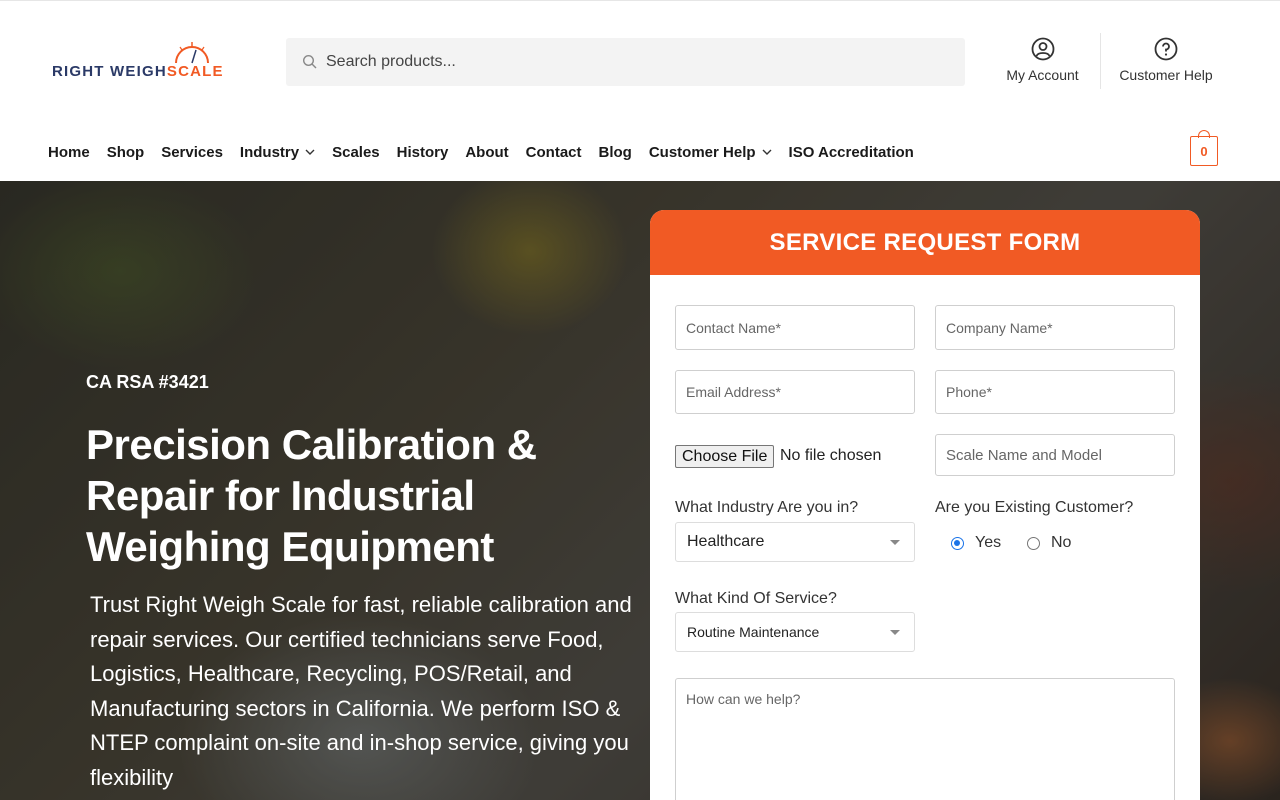 The height and width of the screenshot is (800, 1280). Describe the element at coordinates (1033, 543) in the screenshot. I see `radio-unselected-icon` at that location.